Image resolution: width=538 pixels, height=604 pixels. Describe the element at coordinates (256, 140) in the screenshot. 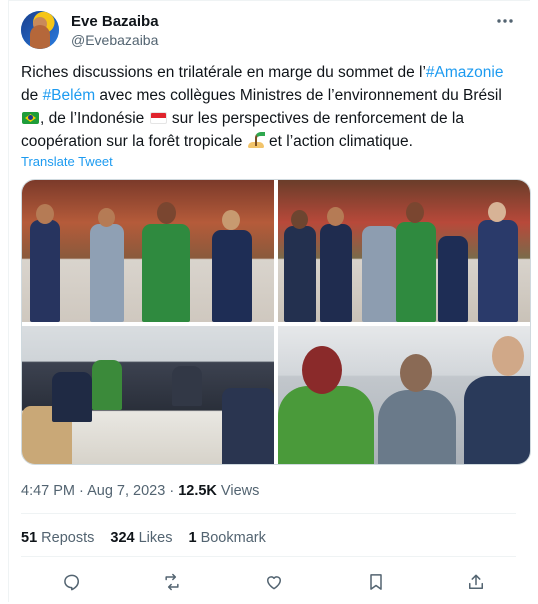

I see `desert-island-icon` at that location.